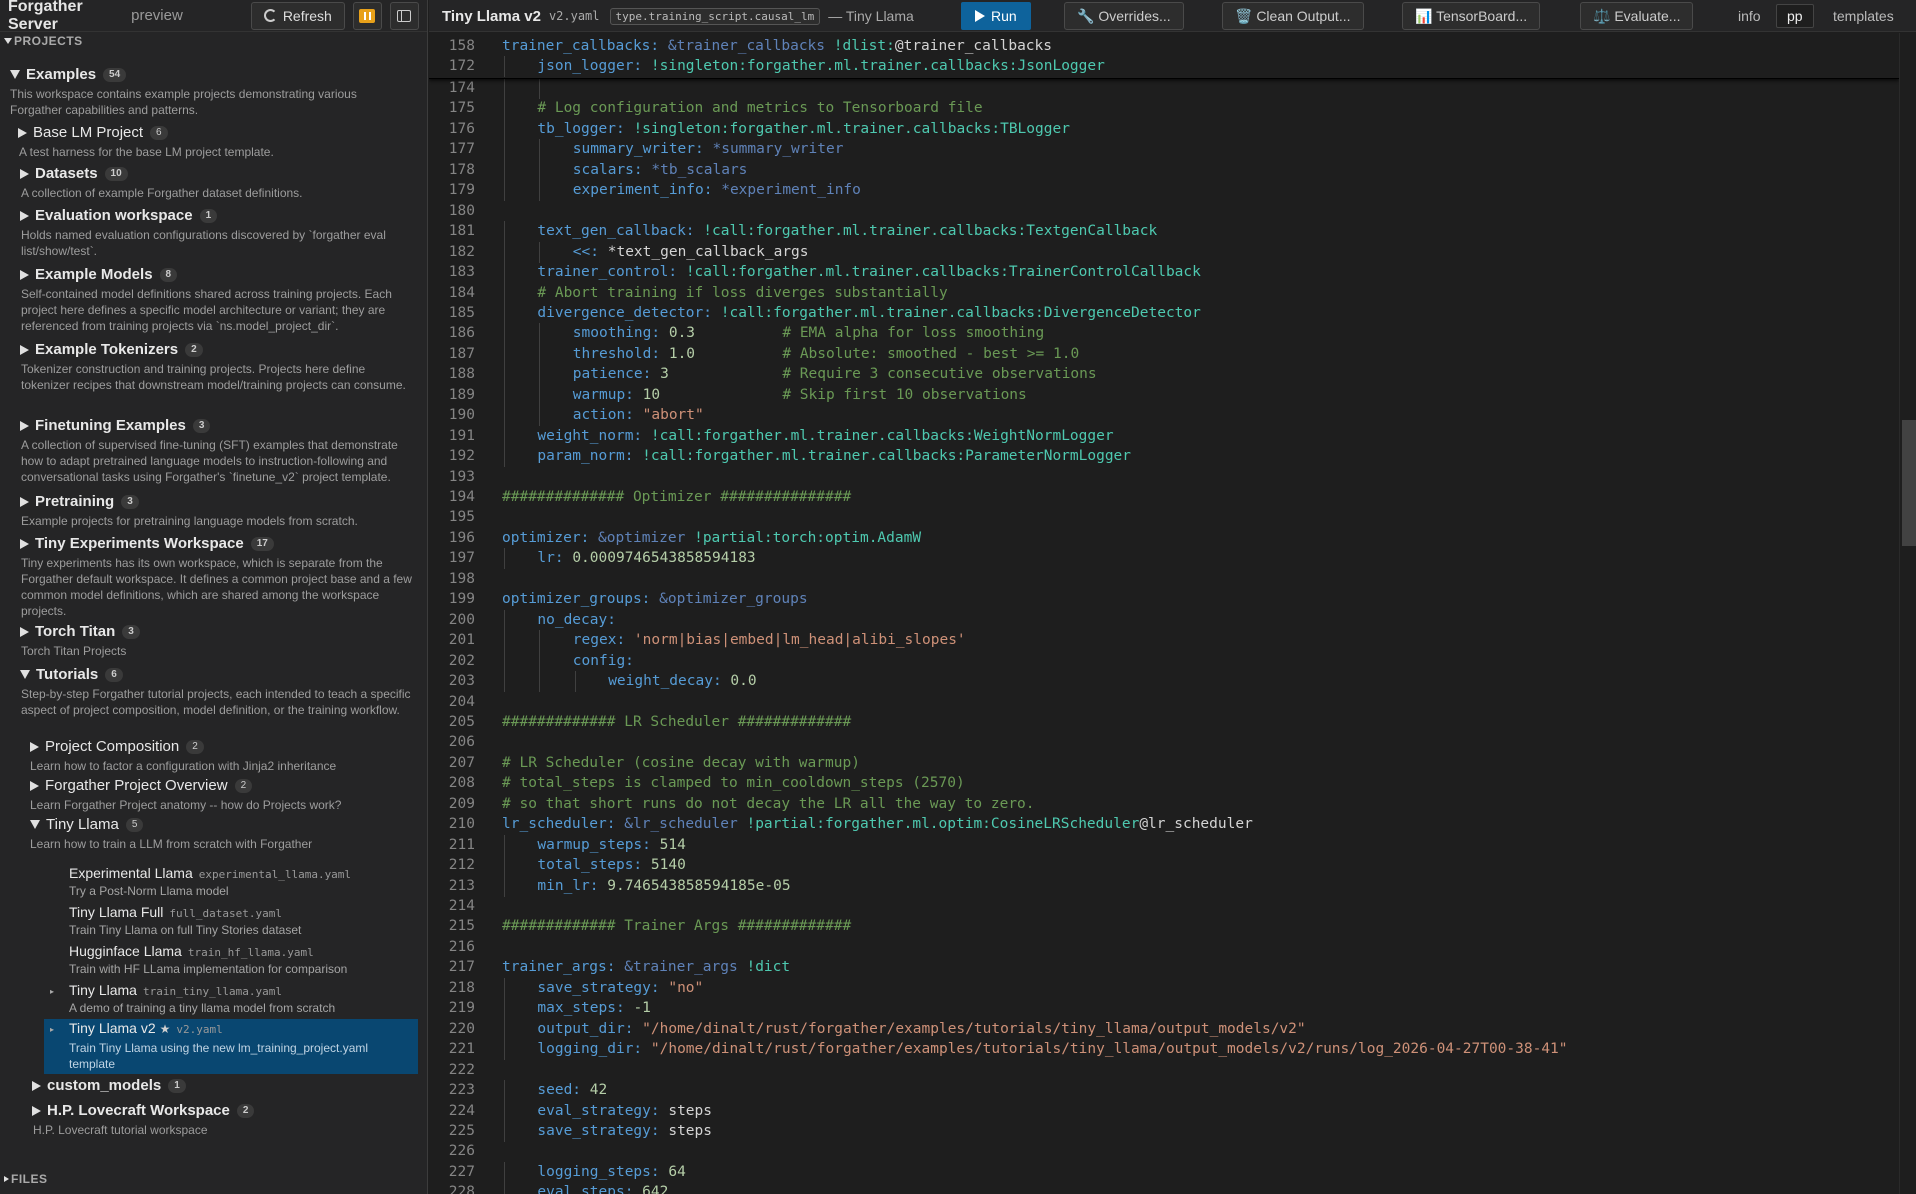  Describe the element at coordinates (611, 865) in the screenshot. I see `code-text: total_steps: 5140` at that location.